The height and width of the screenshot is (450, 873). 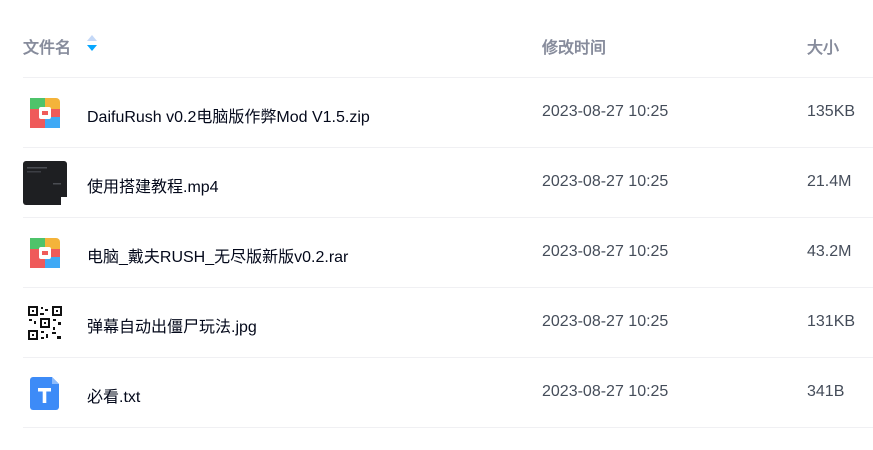 What do you see at coordinates (228, 115) in the screenshot?
I see `file-name: DaifuRush v0.2电脑版作弊Mod V1.5.zip` at bounding box center [228, 115].